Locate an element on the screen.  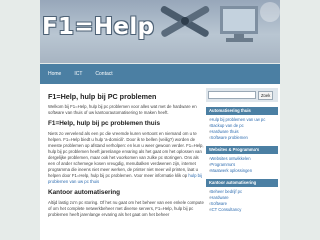
site-logo: F1=Help is located at coordinates (98, 27).